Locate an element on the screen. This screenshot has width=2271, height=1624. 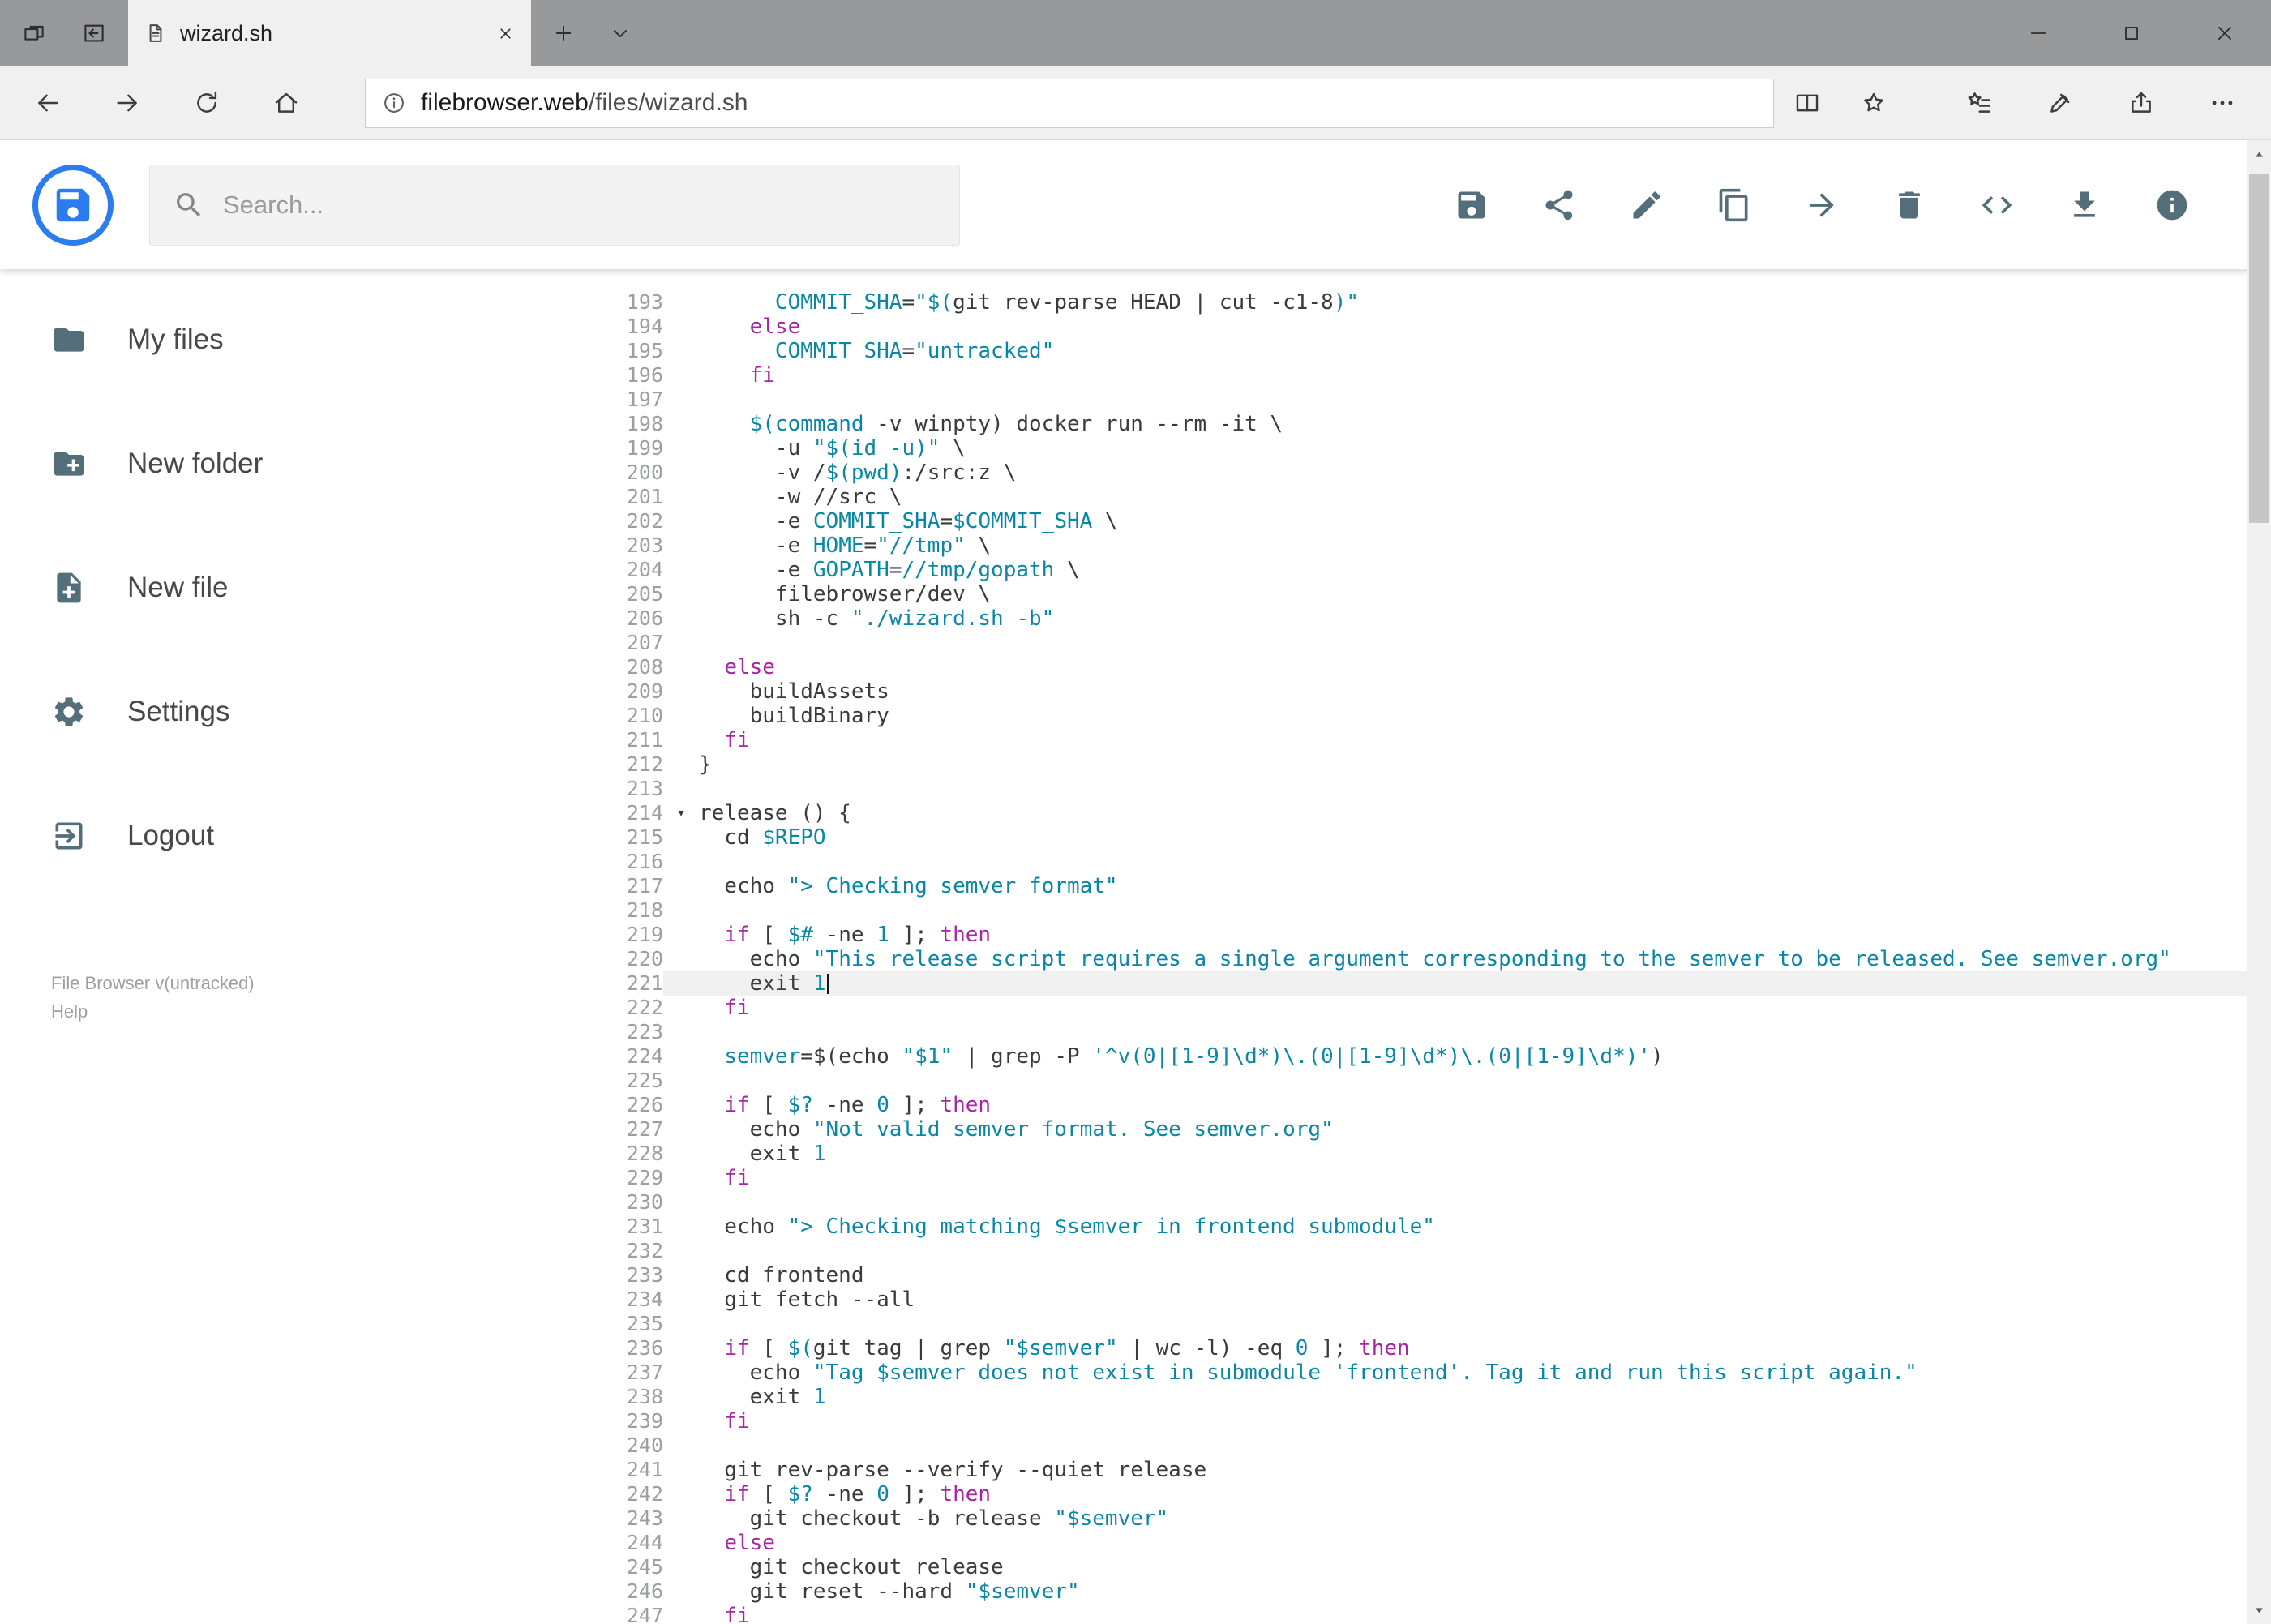
move-button is located at coordinates (1822, 205).